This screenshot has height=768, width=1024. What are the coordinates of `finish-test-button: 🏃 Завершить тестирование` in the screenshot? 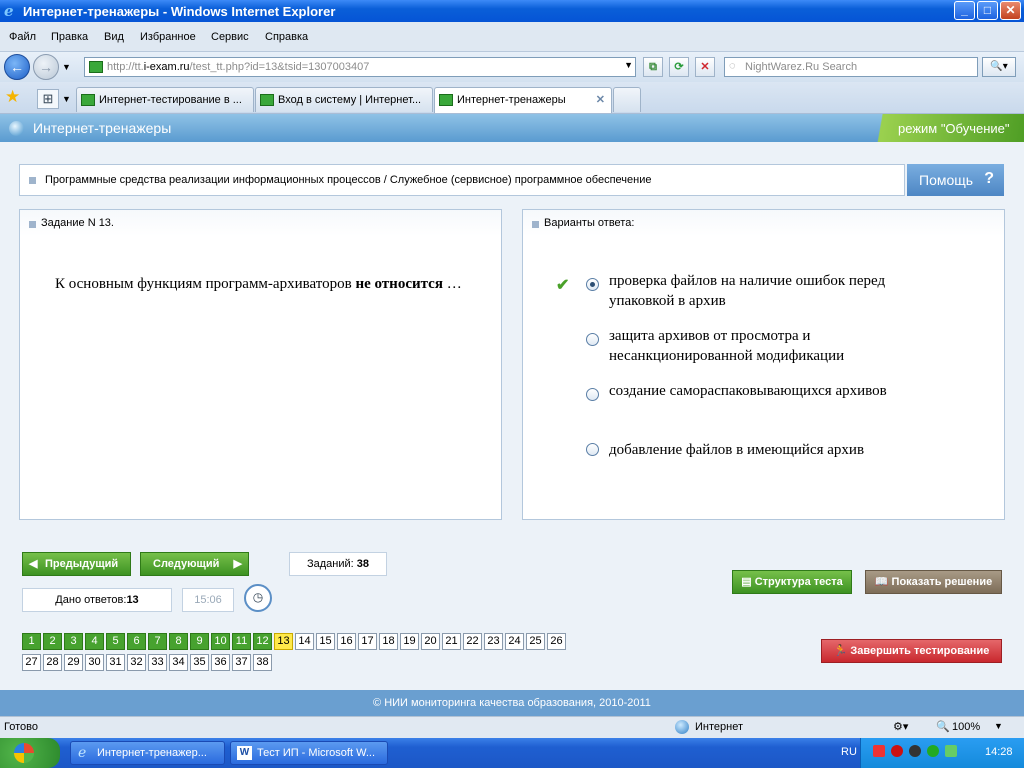 It's located at (911, 651).